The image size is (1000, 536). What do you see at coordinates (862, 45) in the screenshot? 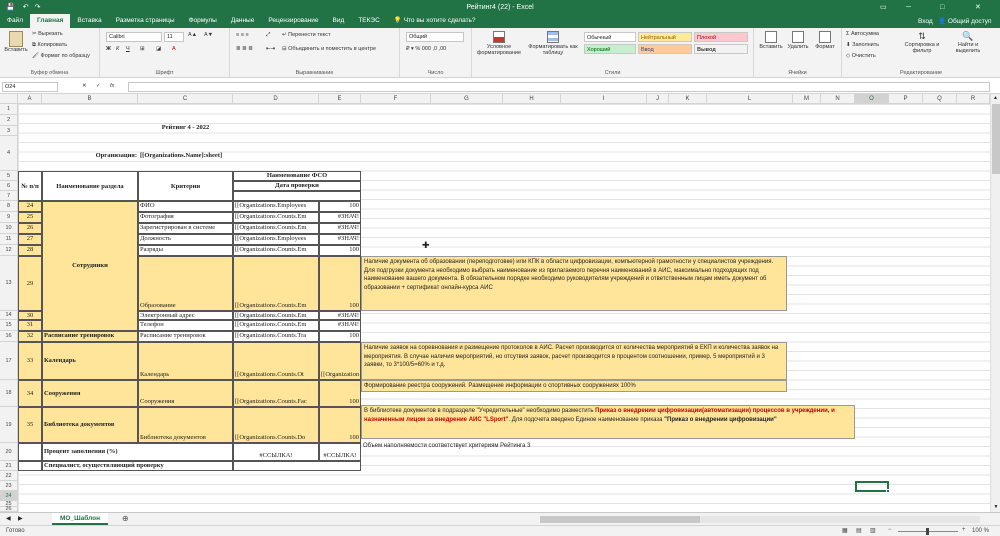
I see `fill-button: ⬇ Заполнить` at bounding box center [862, 45].